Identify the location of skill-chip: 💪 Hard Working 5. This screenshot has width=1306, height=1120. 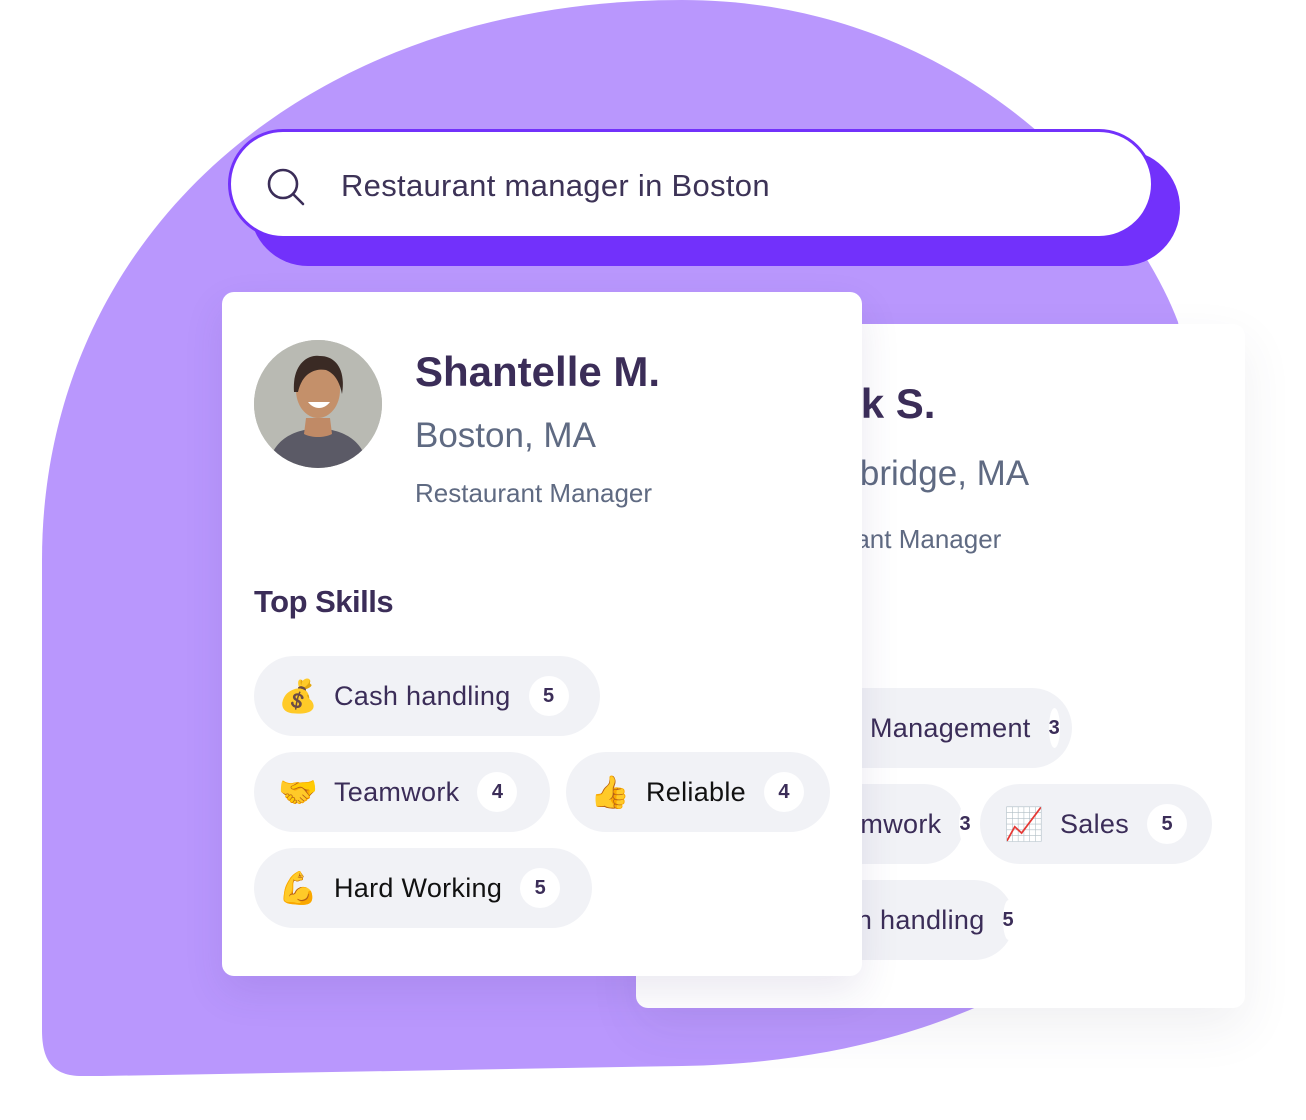
(423, 888).